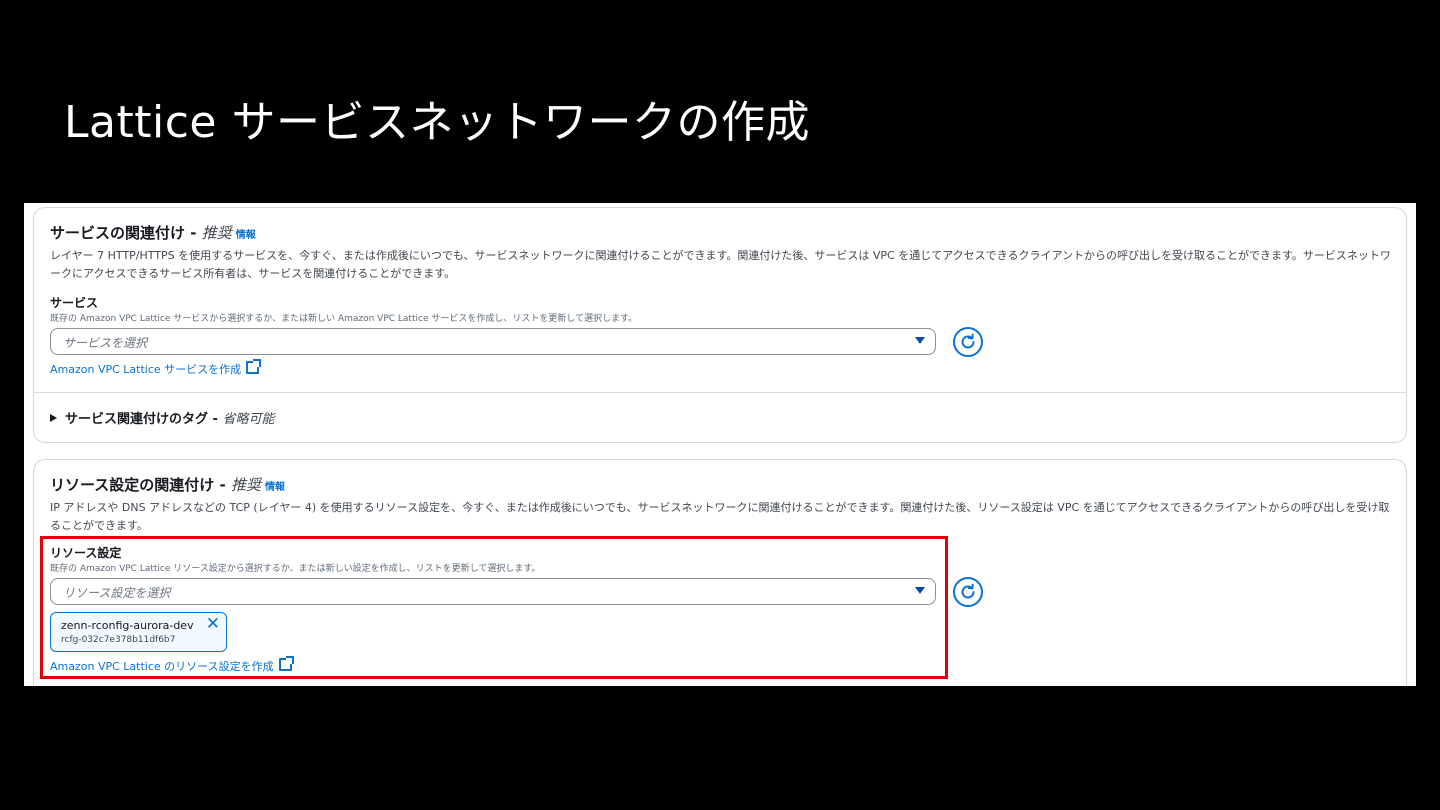 The image size is (1440, 810). Describe the element at coordinates (213, 624) in the screenshot. I see `close-icon: ✕` at that location.